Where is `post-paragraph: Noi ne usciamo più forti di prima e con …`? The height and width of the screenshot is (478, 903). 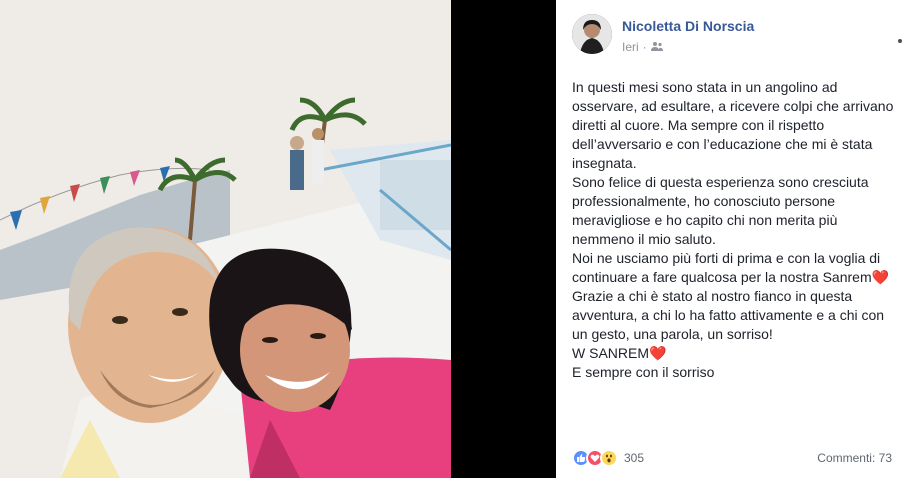 post-paragraph: Noi ne usciamo più forti di prima e con … is located at coordinates (731, 267).